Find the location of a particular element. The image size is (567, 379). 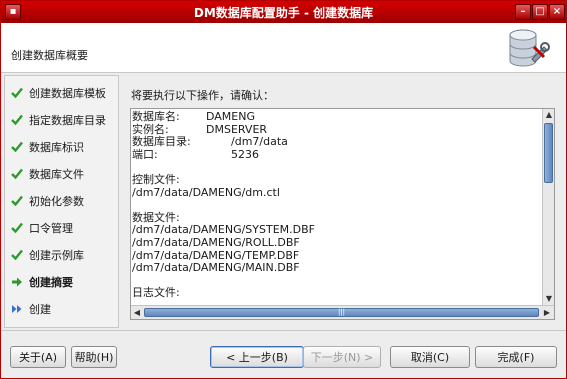

back-button: < 上一步(B) is located at coordinates (257, 357).